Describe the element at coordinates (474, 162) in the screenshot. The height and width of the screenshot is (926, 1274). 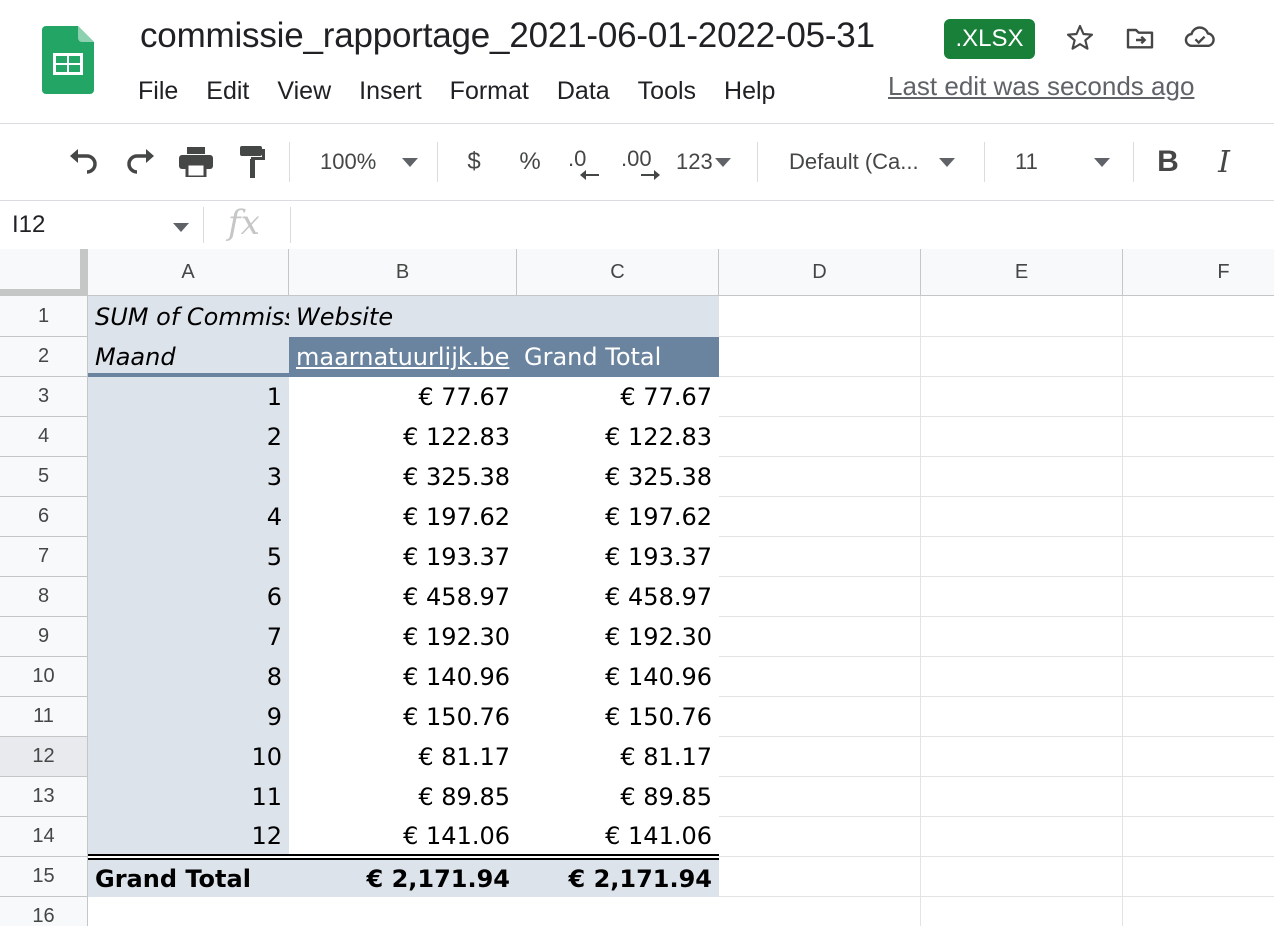
I see `currency-format-button: $` at that location.